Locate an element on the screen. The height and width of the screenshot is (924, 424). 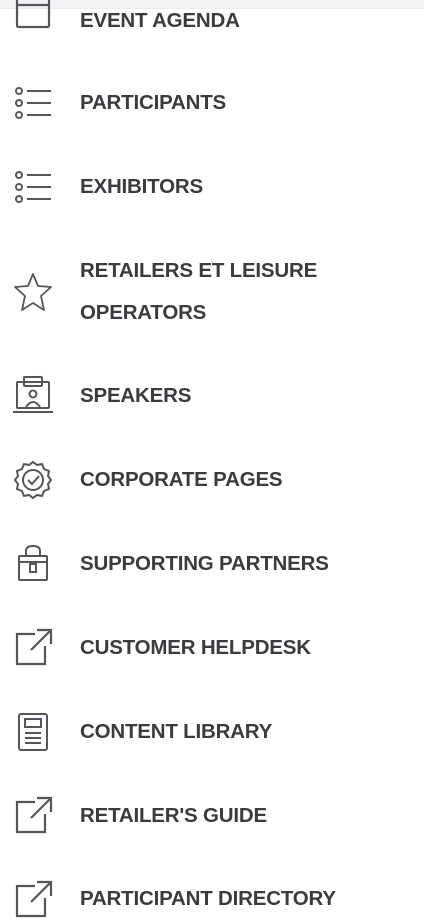
menu-item-exhibitors: EXHIBITORS is located at coordinates (212, 187).